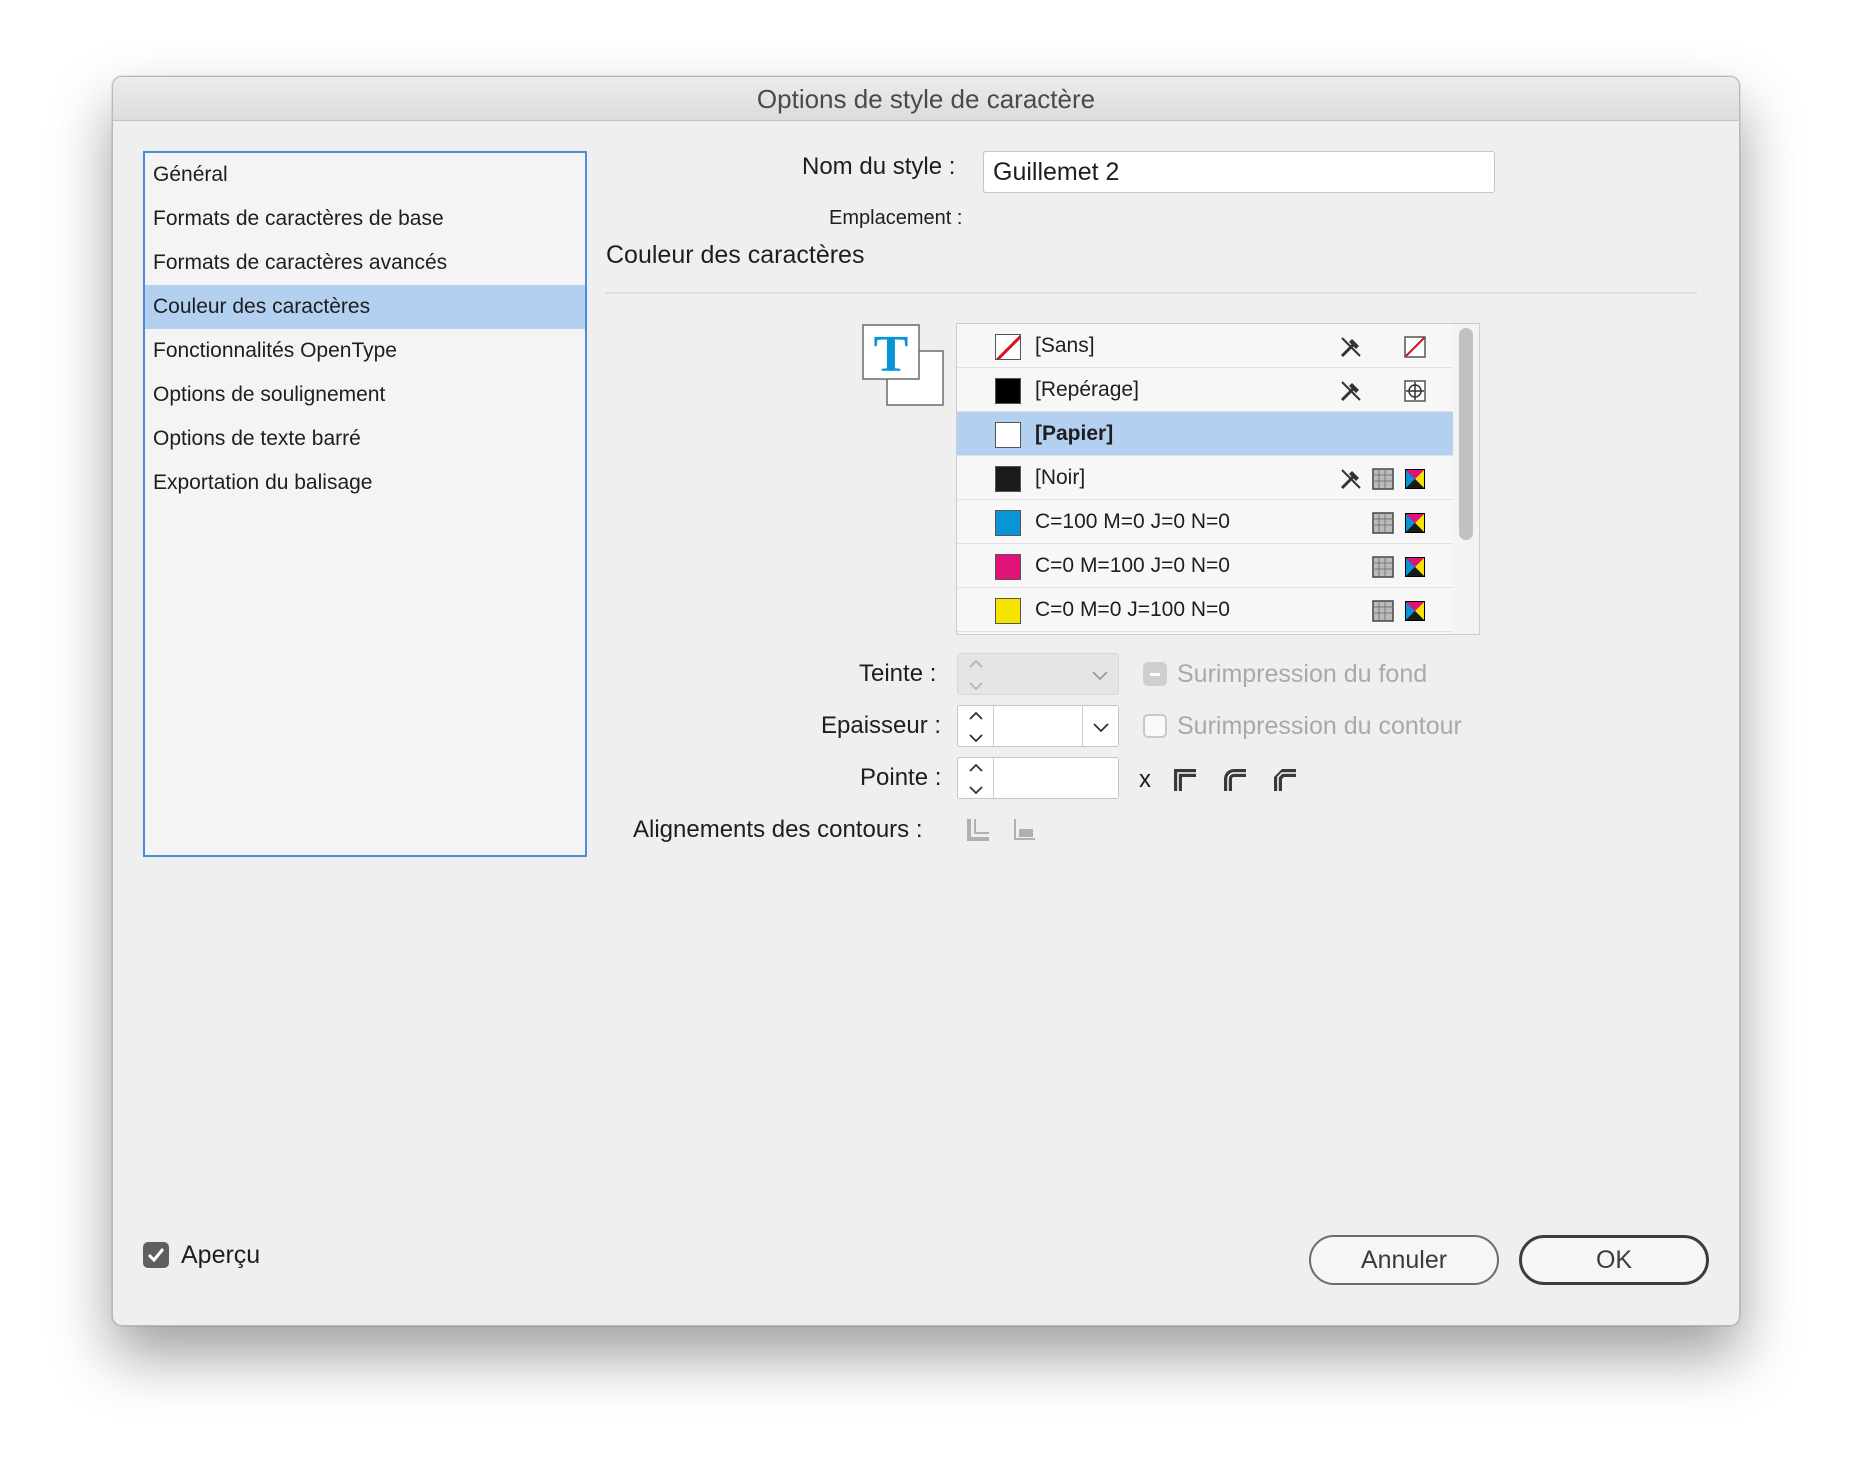 This screenshot has width=1852, height=1474. I want to click on category-underline: Options de soulignement, so click(365, 395).